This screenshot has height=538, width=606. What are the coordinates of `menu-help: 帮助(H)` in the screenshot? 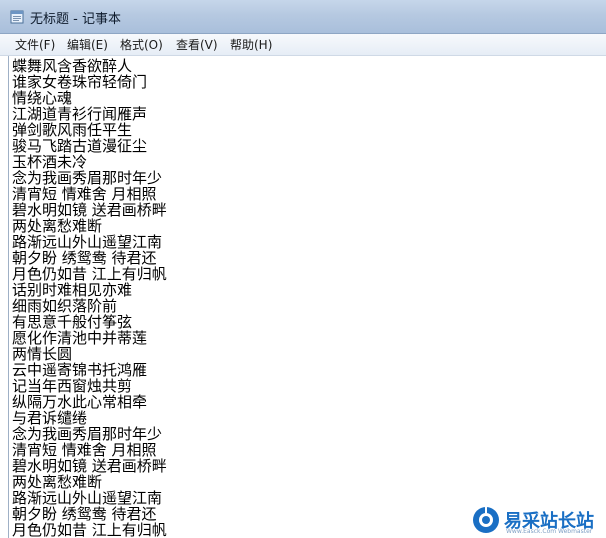 It's located at (251, 45).